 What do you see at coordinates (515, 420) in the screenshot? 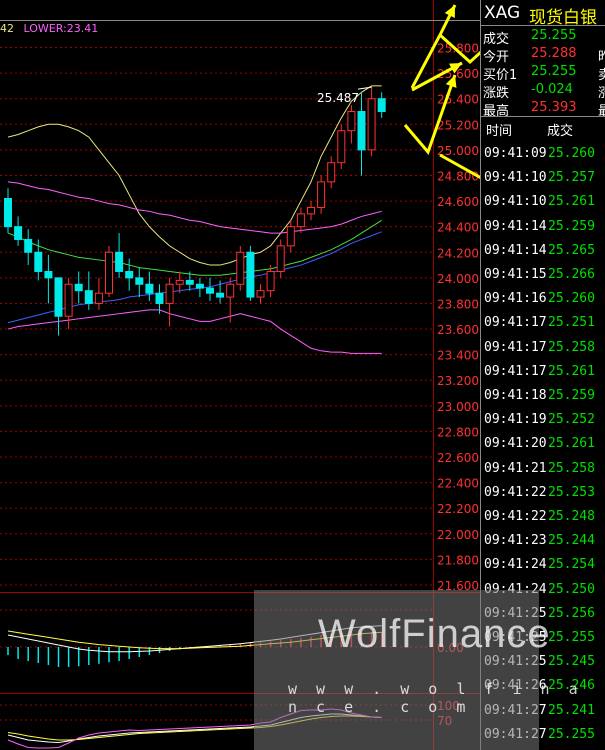
I see `tick-time: 09:41:19` at bounding box center [515, 420].